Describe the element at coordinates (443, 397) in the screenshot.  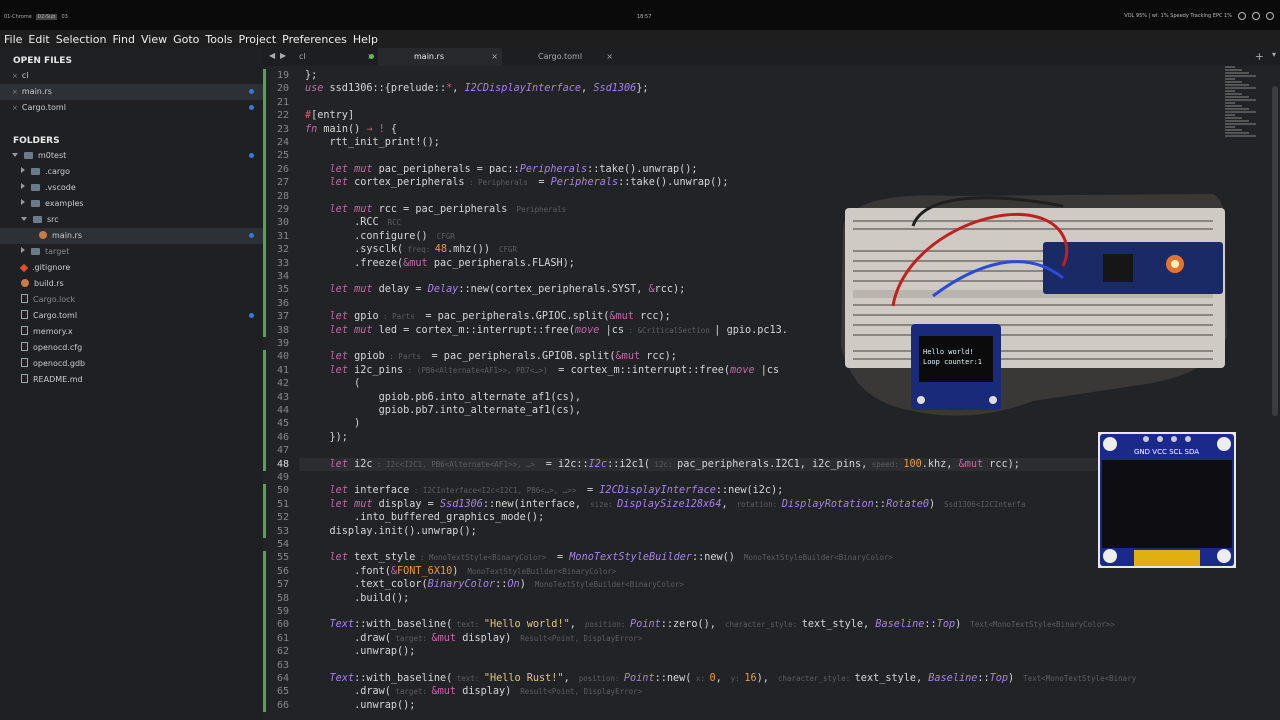
I see `code-line: gpiob.pb6.into_alternate_af1(cs),` at that location.